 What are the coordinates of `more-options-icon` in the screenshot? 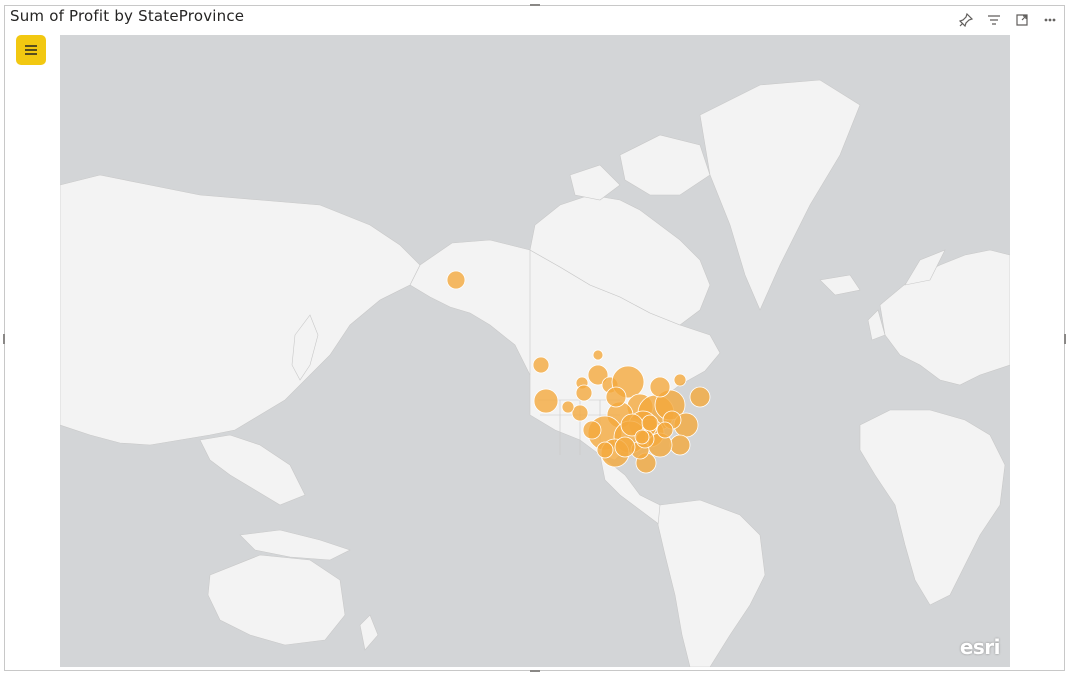 It's located at (1050, 20).